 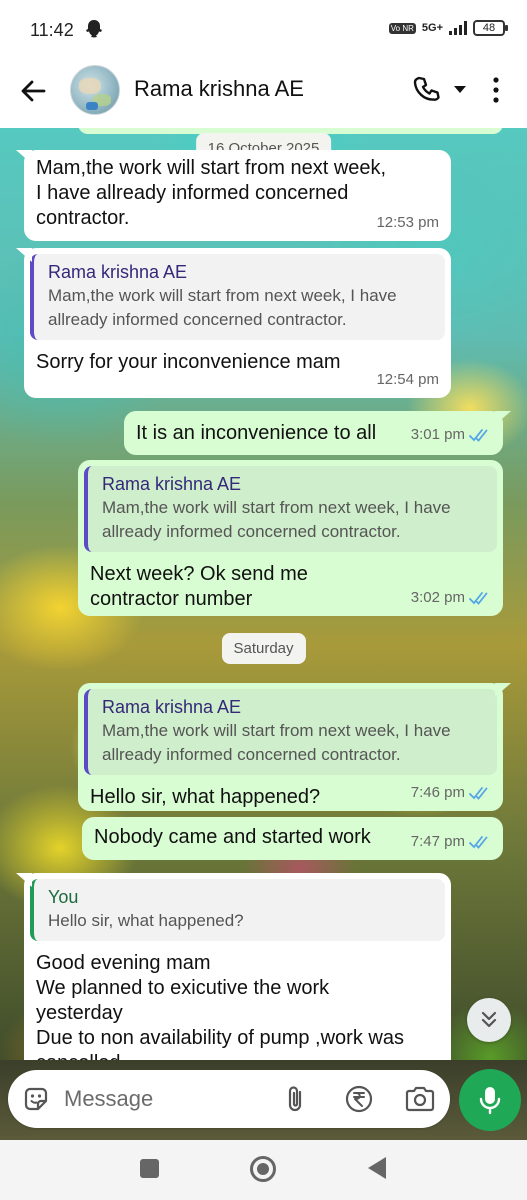 What do you see at coordinates (263, 31) in the screenshot?
I see `status-bar: 11:42 Vo NR 5G+ 48` at bounding box center [263, 31].